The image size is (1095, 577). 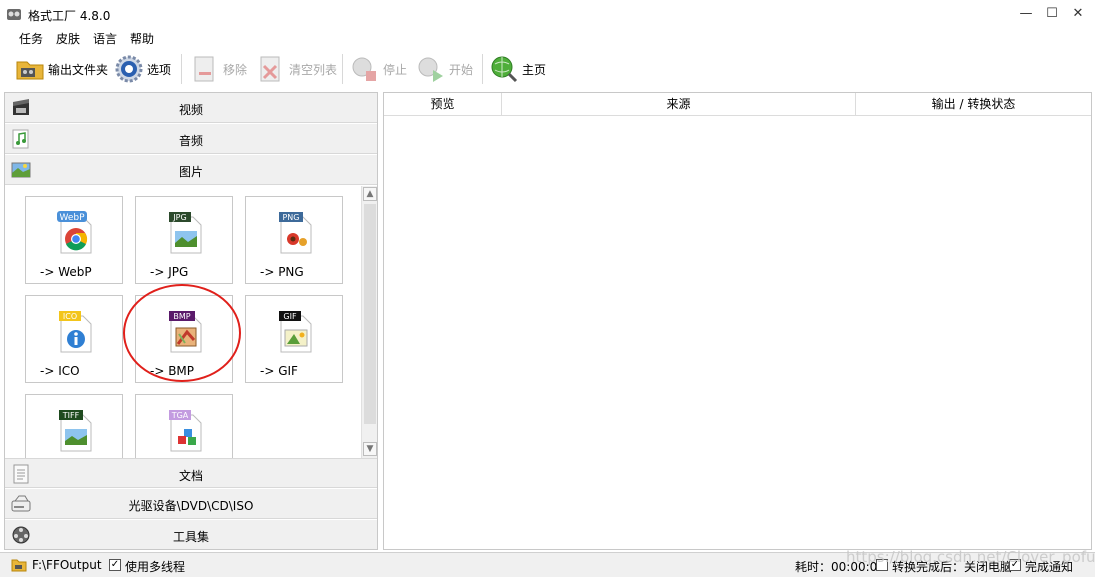 What do you see at coordinates (67, 565) in the screenshot?
I see `output-path: F:\FFOutput` at bounding box center [67, 565].